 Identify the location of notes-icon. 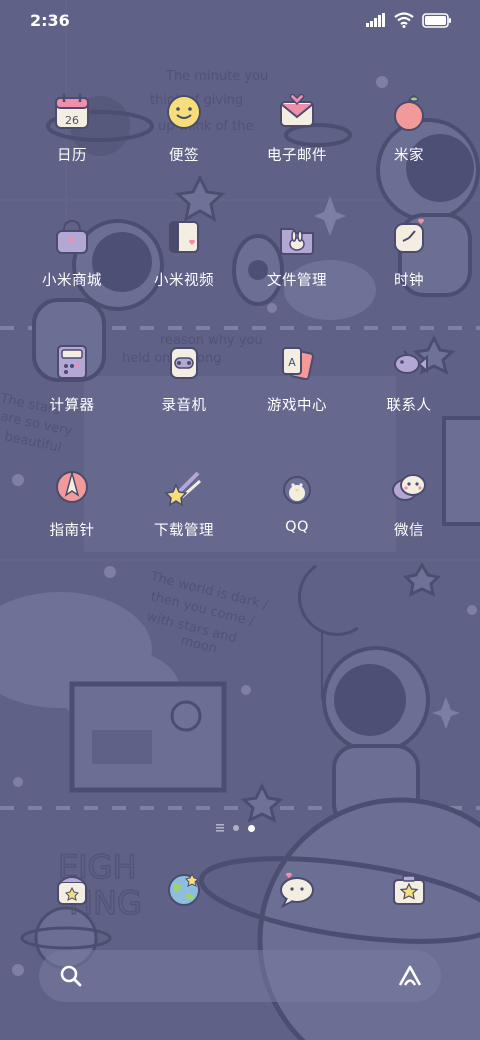
(184, 112).